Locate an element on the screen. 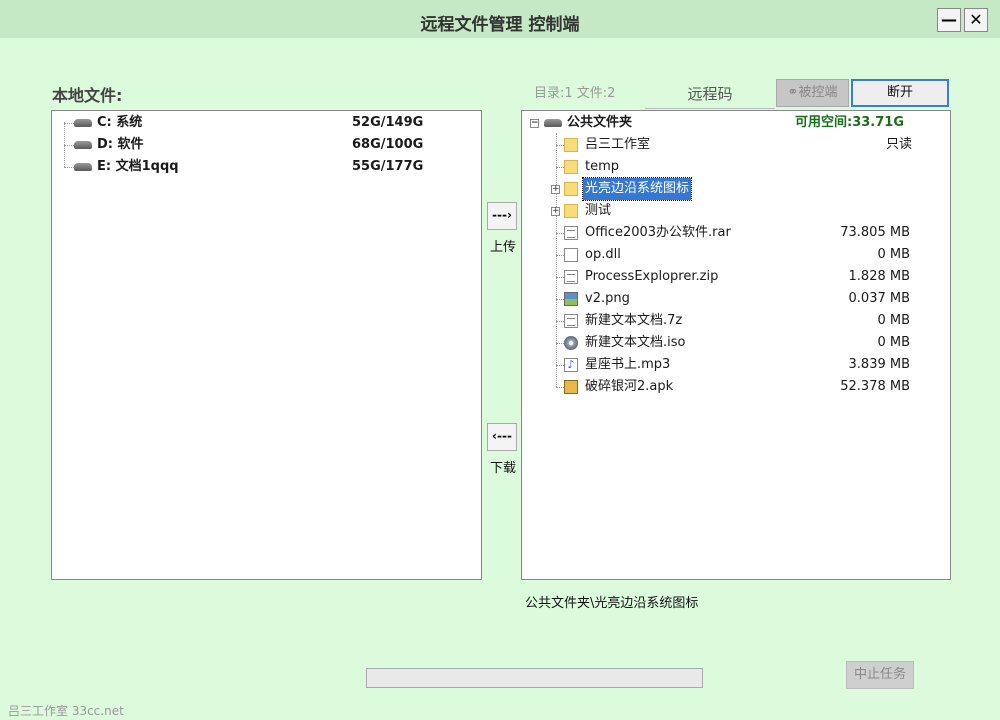 The width and height of the screenshot is (1000, 720). local-files-label: 本地文件: is located at coordinates (87, 95).